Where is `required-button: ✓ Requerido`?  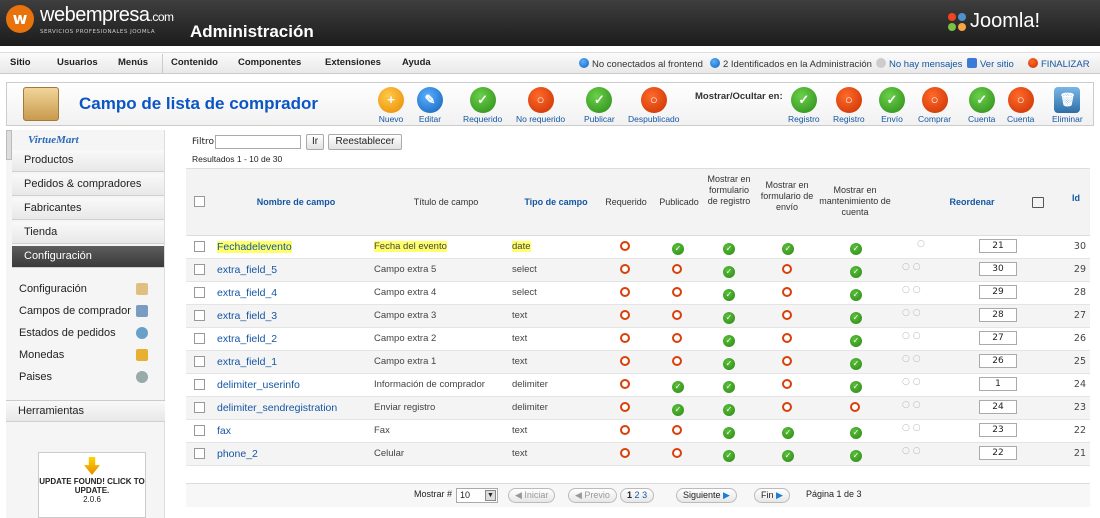
required-button: ✓ Requerido is located at coordinates (482, 105).